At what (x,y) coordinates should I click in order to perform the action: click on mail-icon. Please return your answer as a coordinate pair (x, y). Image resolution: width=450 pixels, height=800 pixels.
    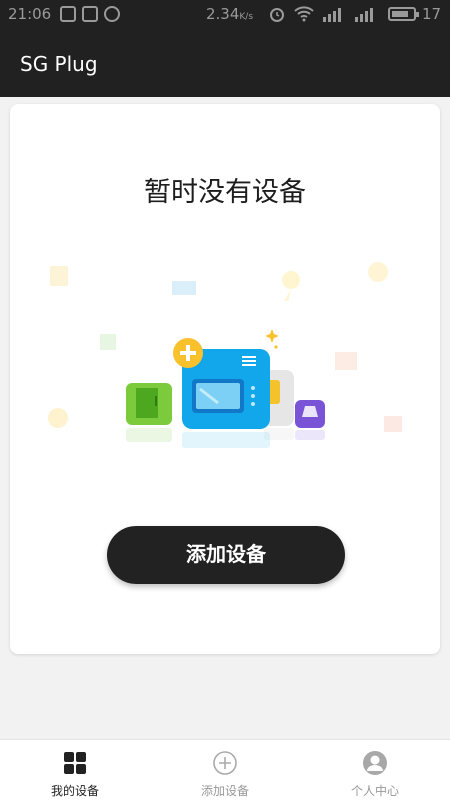
    Looking at the image, I should click on (90, 14).